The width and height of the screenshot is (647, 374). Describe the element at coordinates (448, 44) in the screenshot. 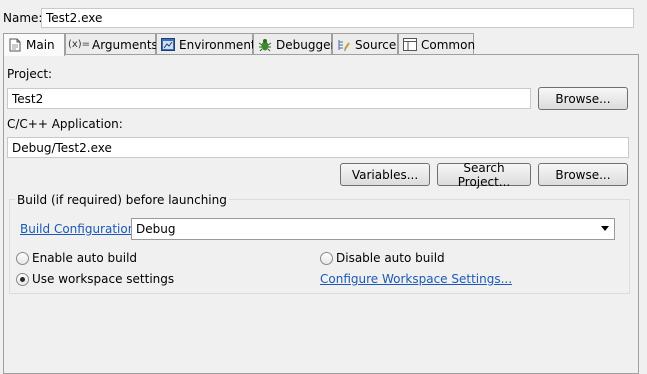

I see `tab-label: Common` at that location.